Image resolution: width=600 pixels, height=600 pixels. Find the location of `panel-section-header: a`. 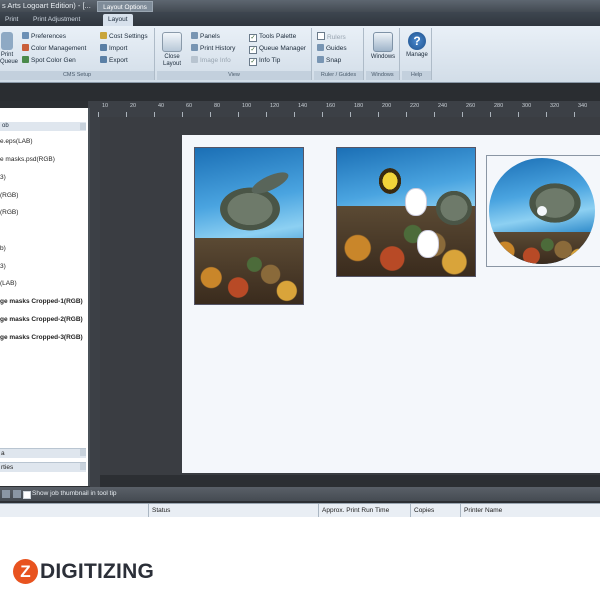

panel-section-header: a is located at coordinates (43, 453).